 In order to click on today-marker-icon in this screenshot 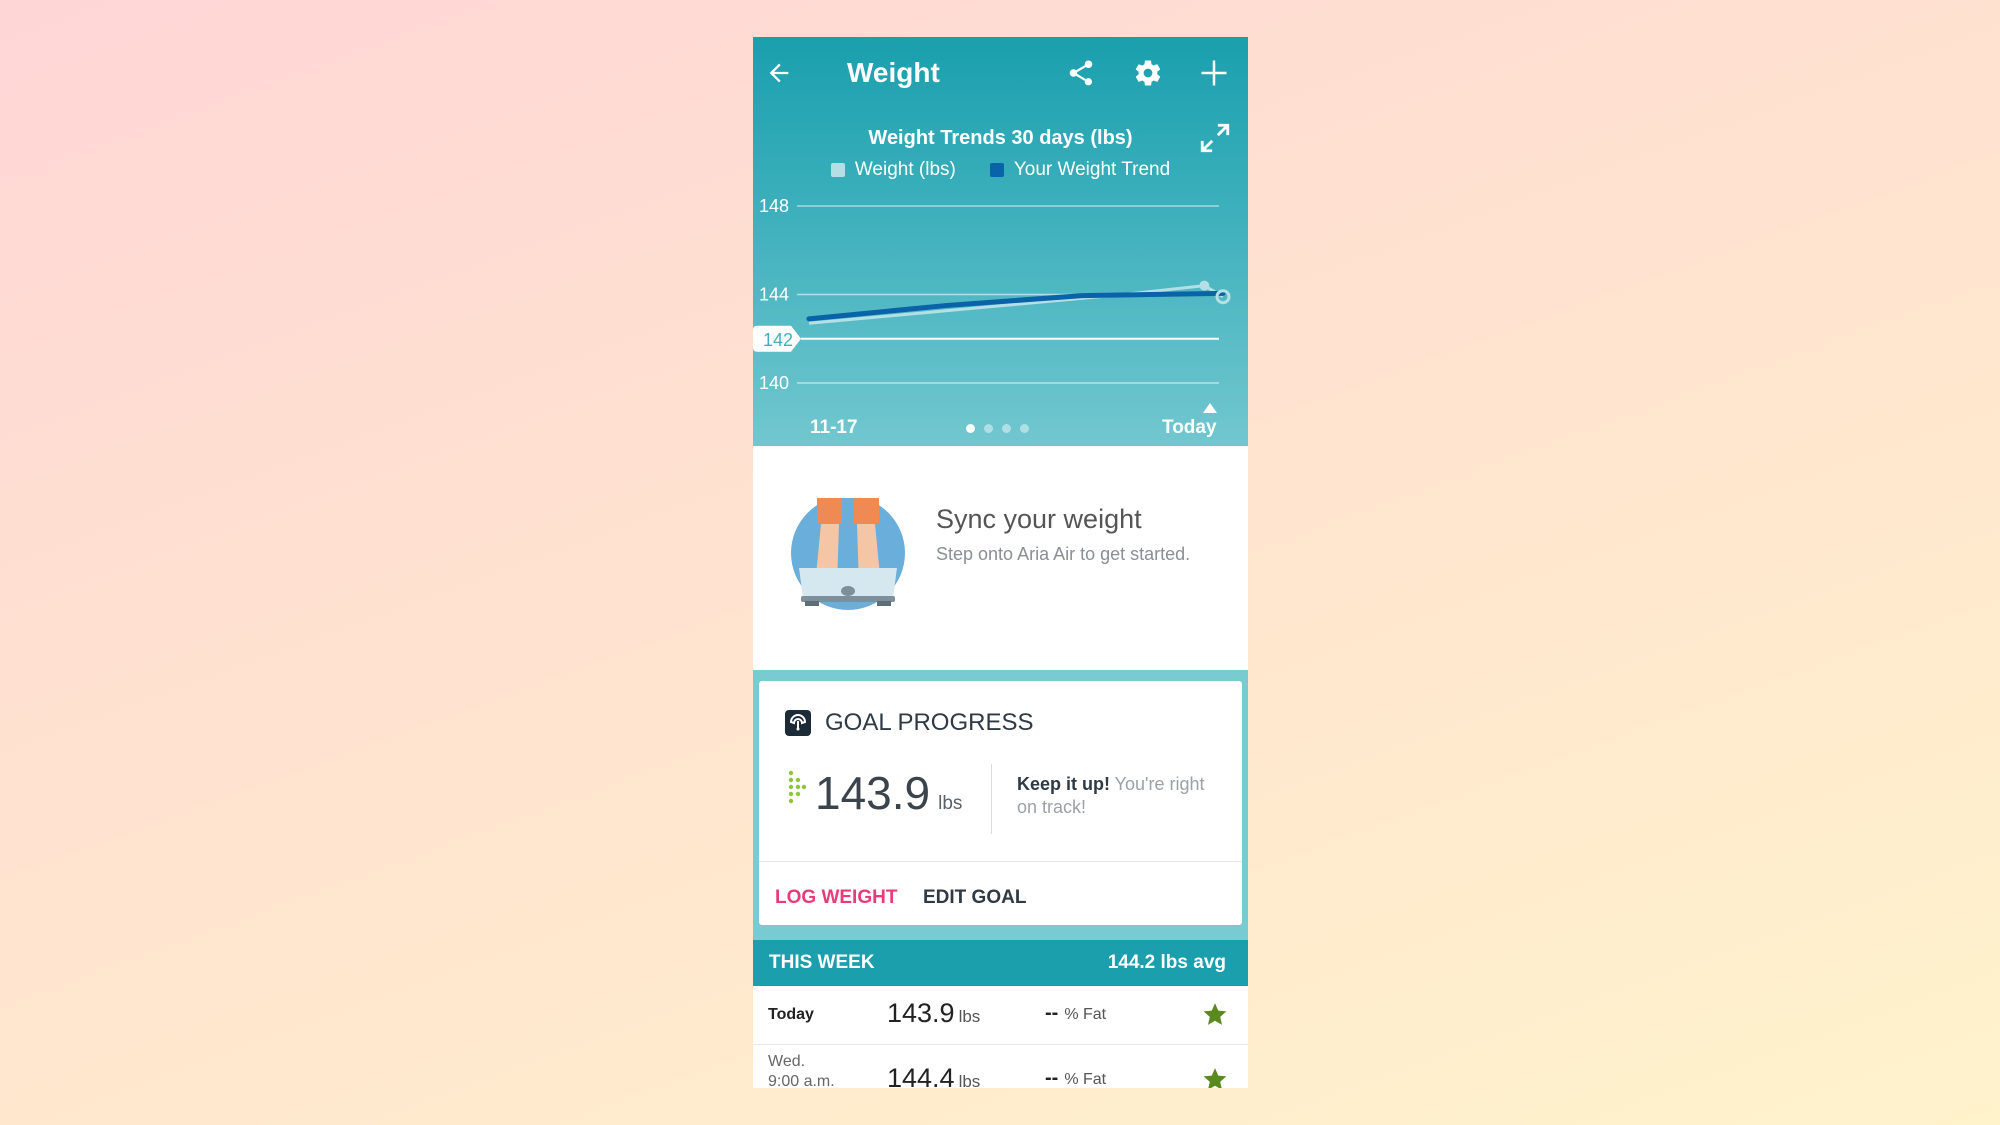, I will do `click(1210, 408)`.